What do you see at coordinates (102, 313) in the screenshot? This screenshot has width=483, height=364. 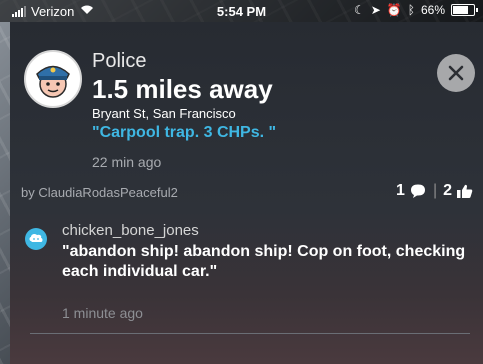 I see `comment-time: 1 minute ago` at bounding box center [102, 313].